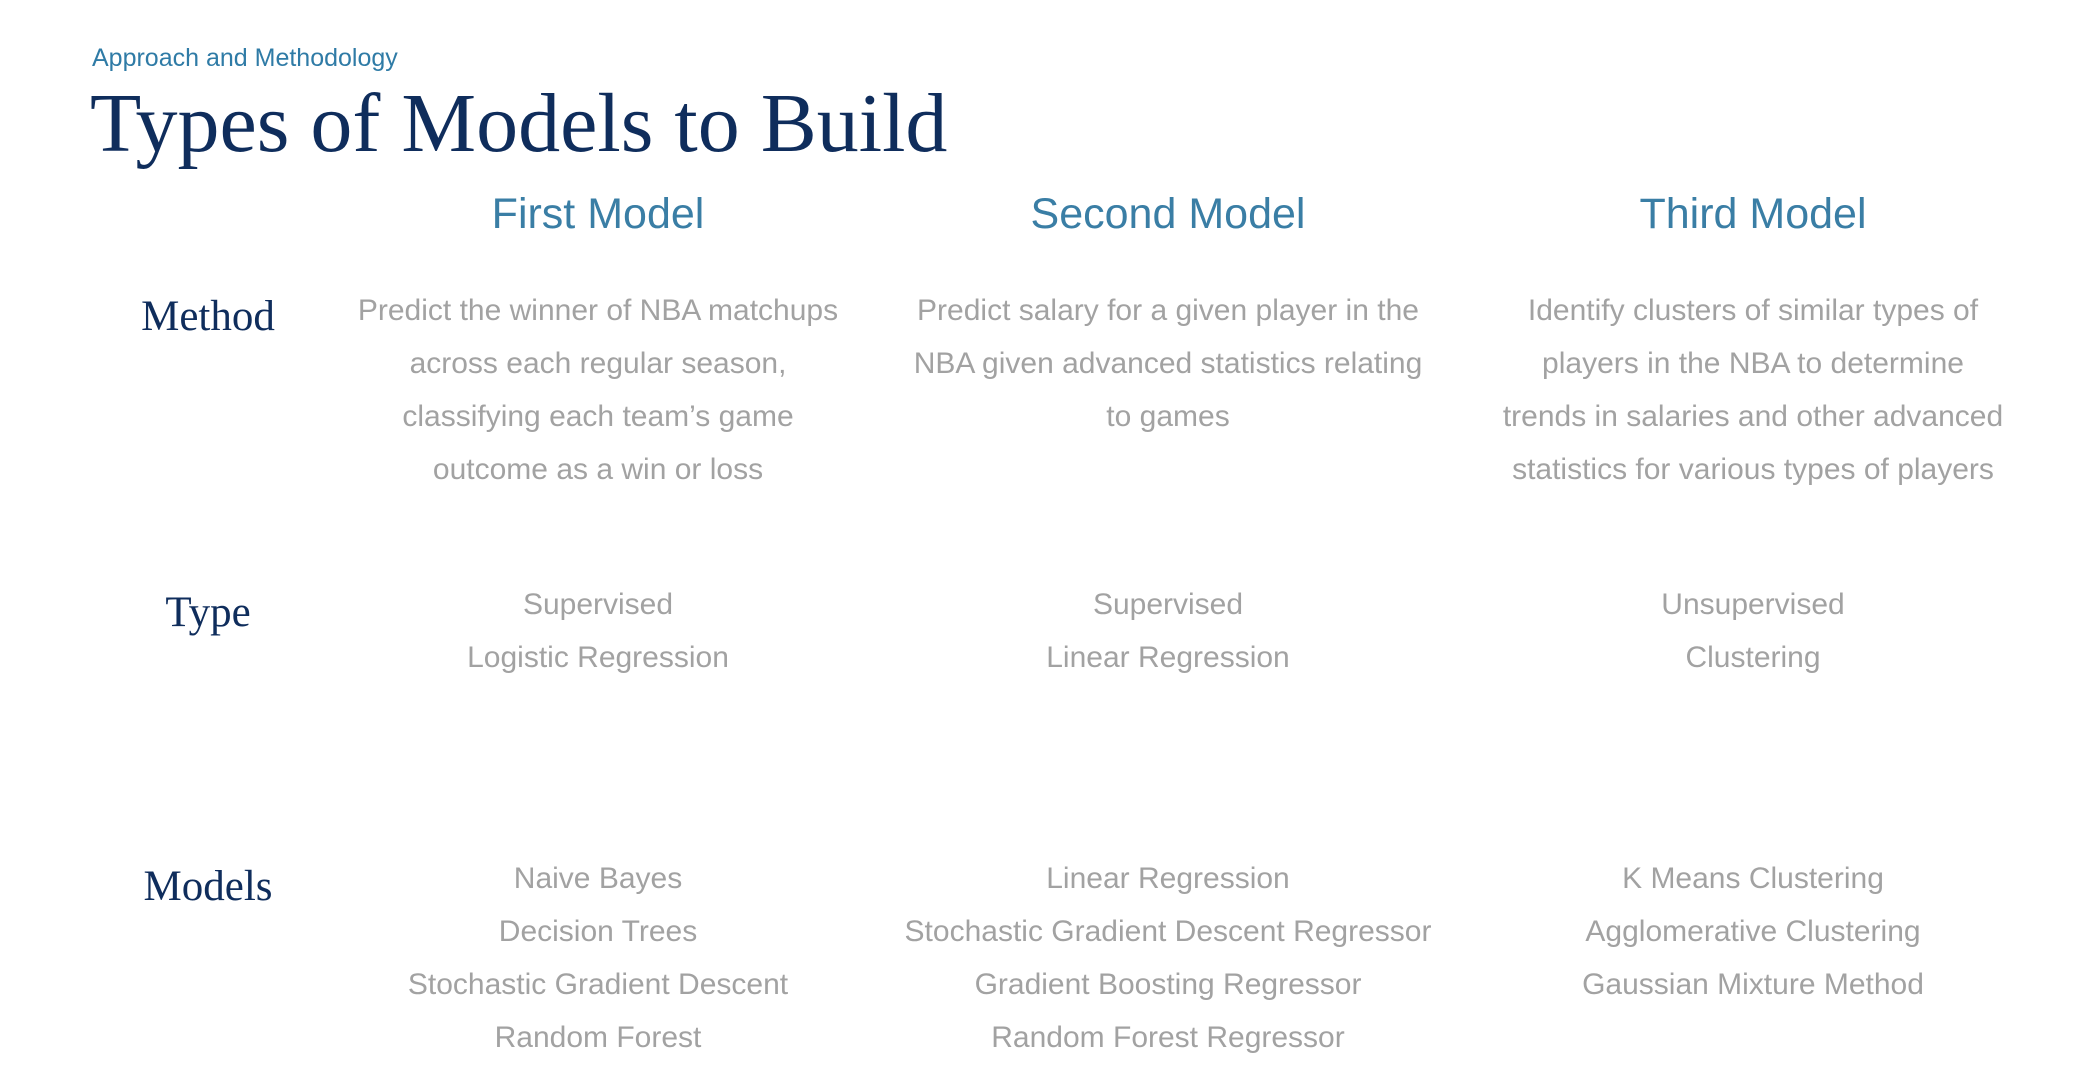 This screenshot has height=1084, width=2086. Describe the element at coordinates (598, 931) in the screenshot. I see `cell-line: Decision Trees` at that location.